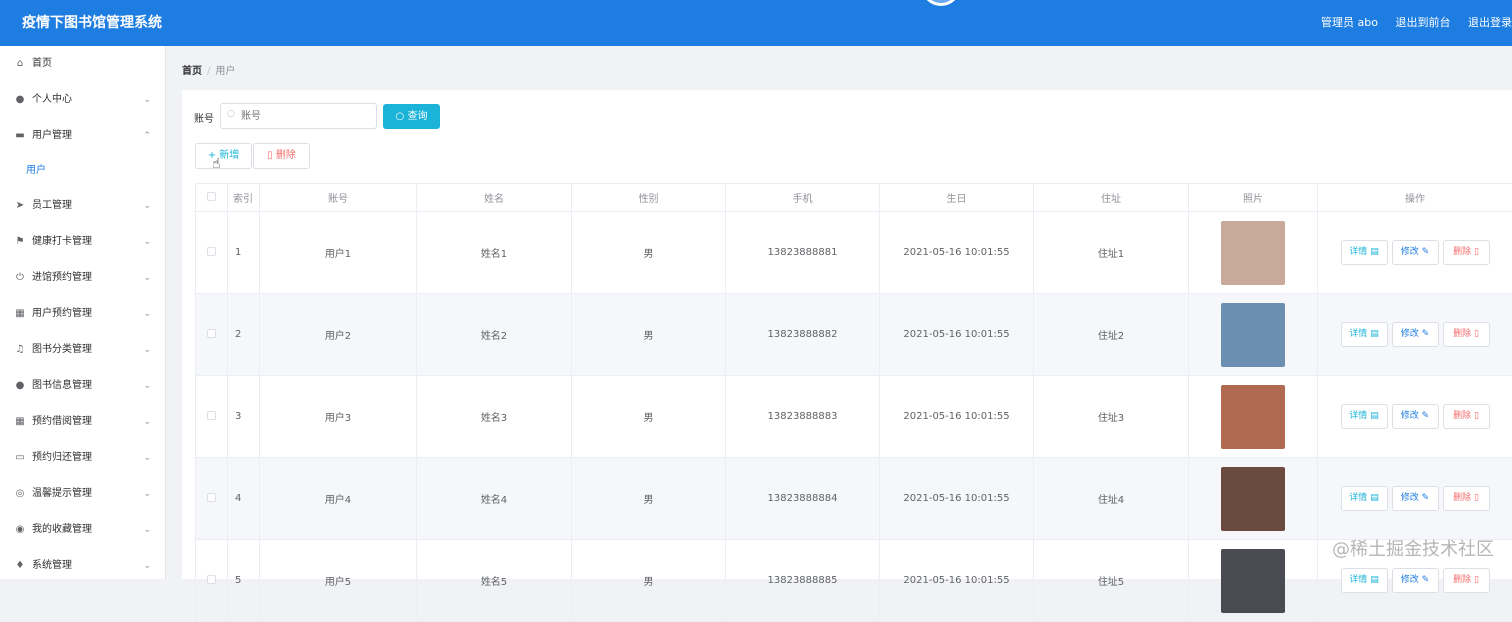 The width and height of the screenshot is (1512, 622). I want to click on sidebar-item-label: 健康打卡管理, so click(62, 241).